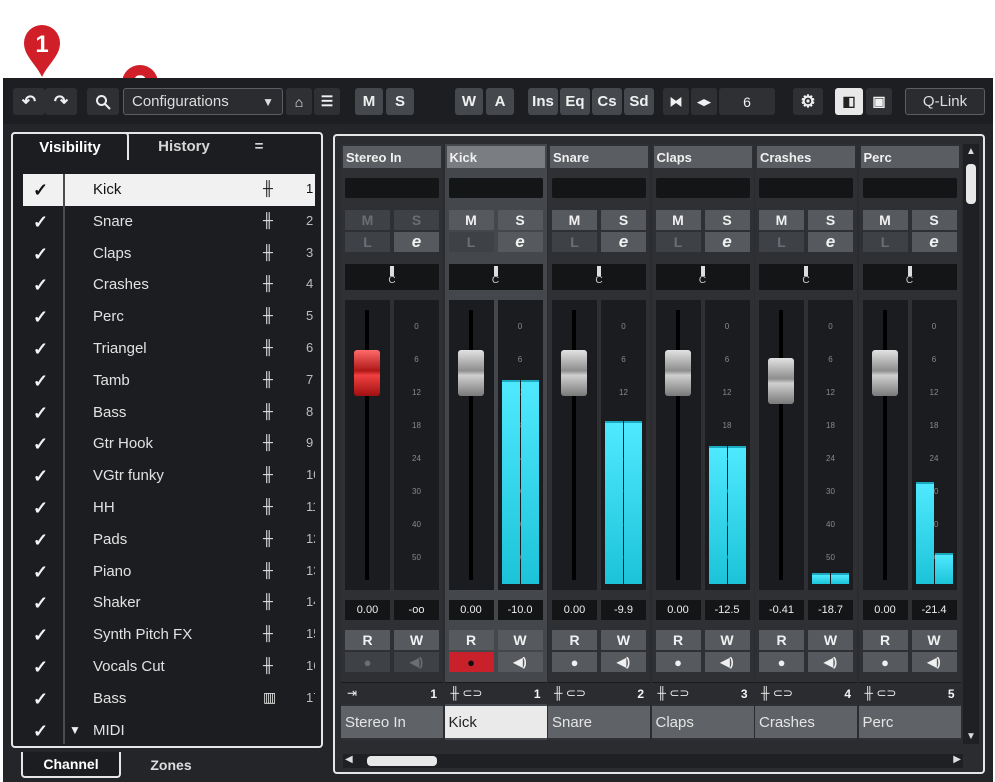 The width and height of the screenshot is (995, 782). I want to click on visibility-row: ✓ Bass ▥ 17, so click(169, 698).